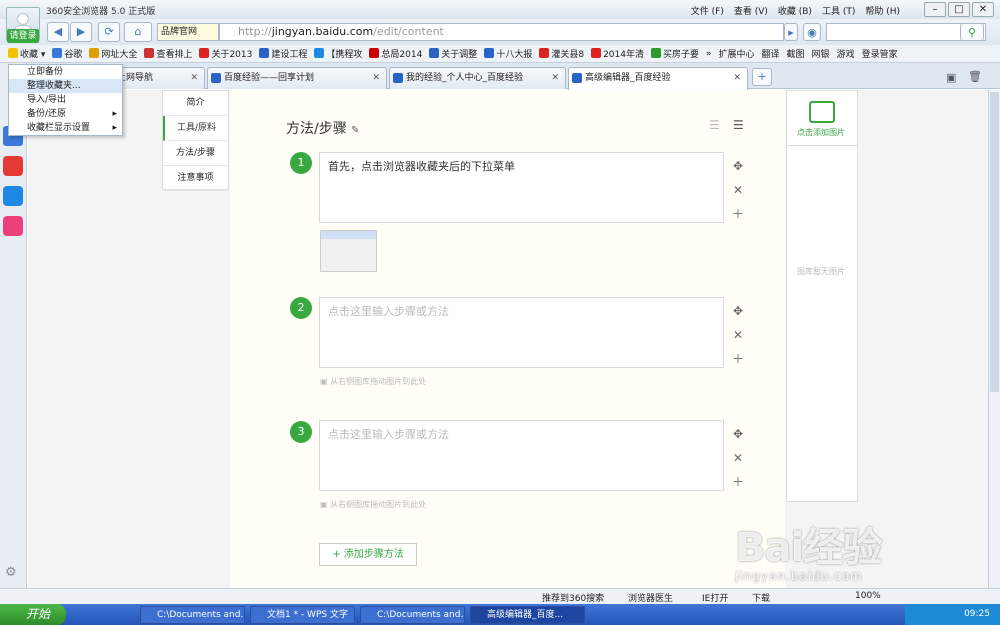 Image resolution: width=1000 pixels, height=625 pixels. I want to click on mail-icon, so click(13, 226).